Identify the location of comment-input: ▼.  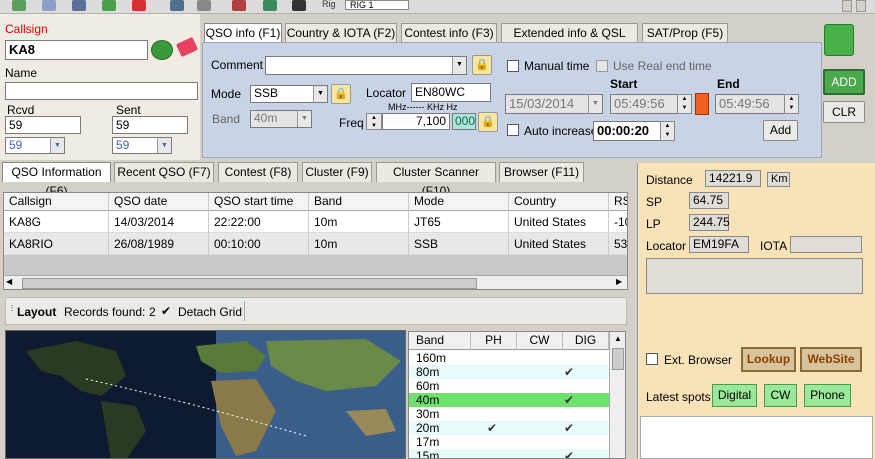
(366, 65).